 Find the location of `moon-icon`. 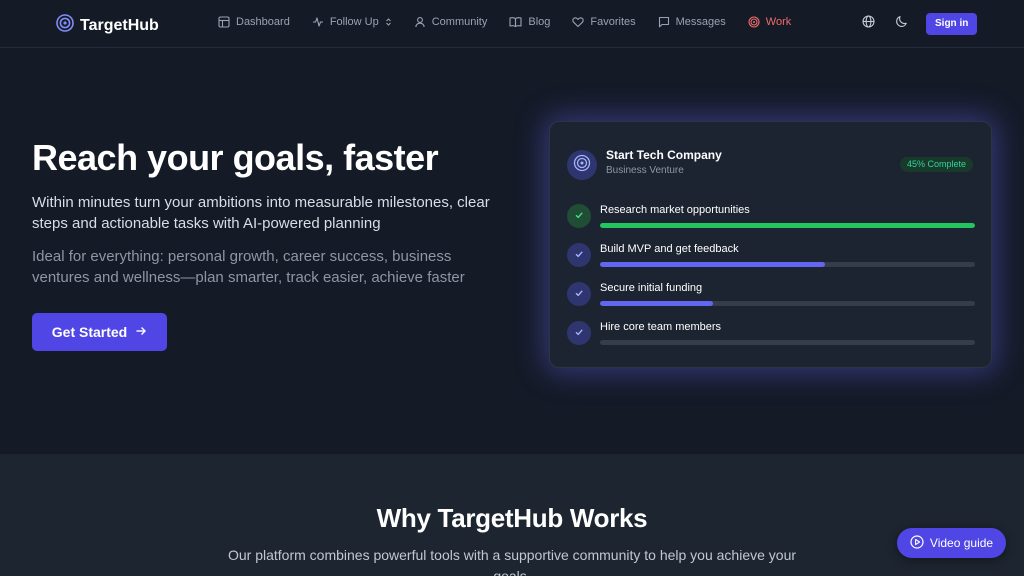

moon-icon is located at coordinates (901, 24).